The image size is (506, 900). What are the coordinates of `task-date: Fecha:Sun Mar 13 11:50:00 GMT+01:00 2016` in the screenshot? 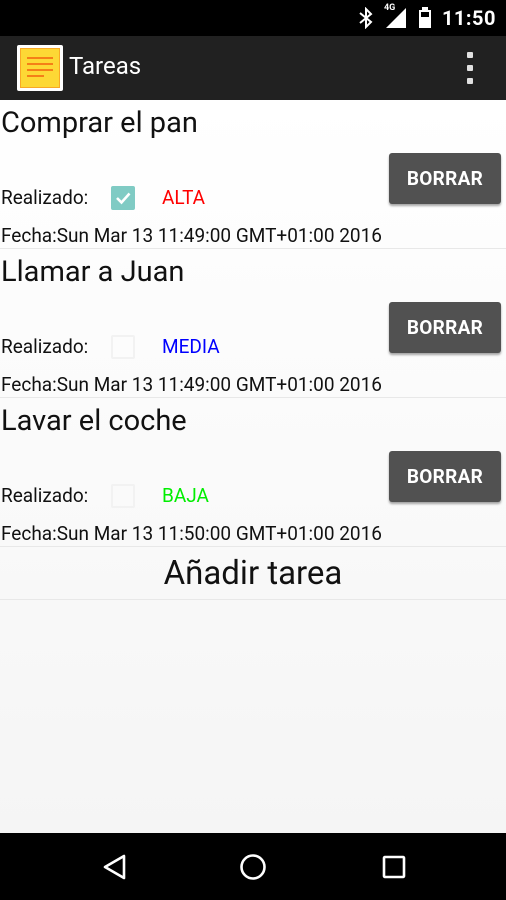 It's located at (191, 533).